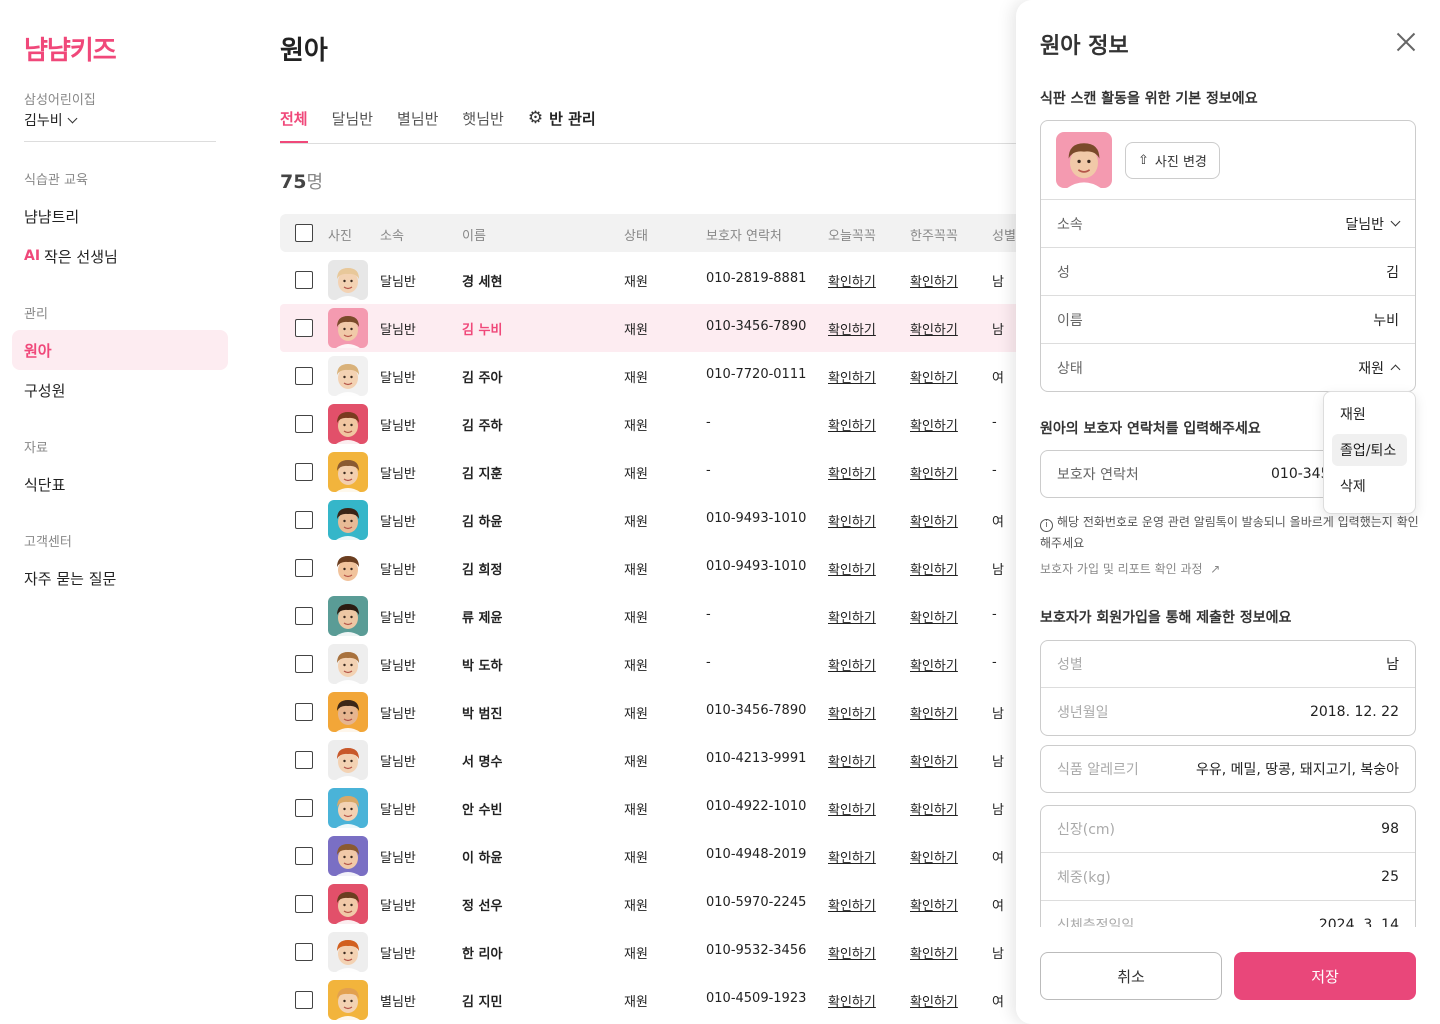 Image resolution: width=1440 pixels, height=1024 pixels. Describe the element at coordinates (120, 578) in the screenshot. I see `sidebar-item-faq: 자주 묻는 질문` at that location.